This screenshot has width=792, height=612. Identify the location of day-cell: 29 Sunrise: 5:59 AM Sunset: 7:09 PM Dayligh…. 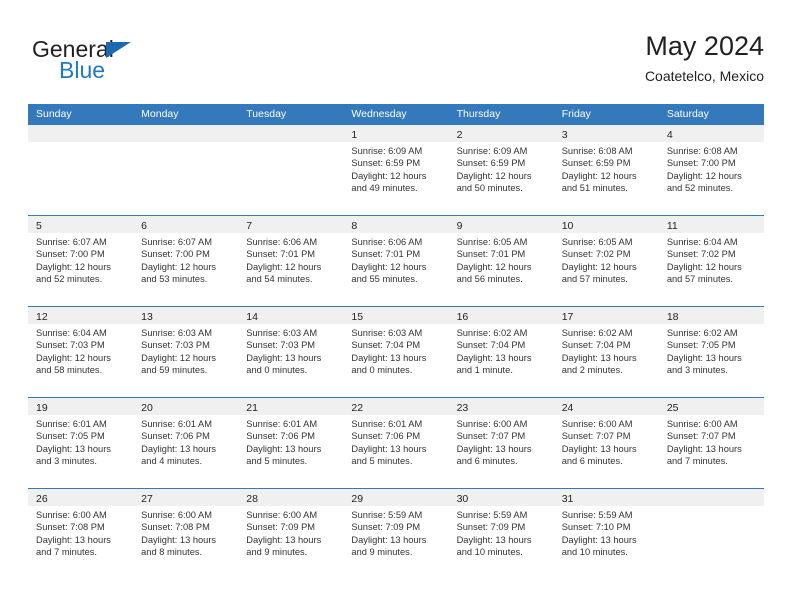
(396, 534).